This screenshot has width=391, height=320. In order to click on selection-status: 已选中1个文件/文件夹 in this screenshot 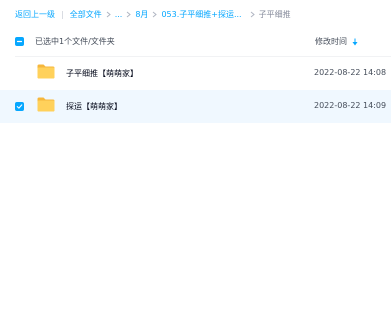, I will do `click(75, 41)`.